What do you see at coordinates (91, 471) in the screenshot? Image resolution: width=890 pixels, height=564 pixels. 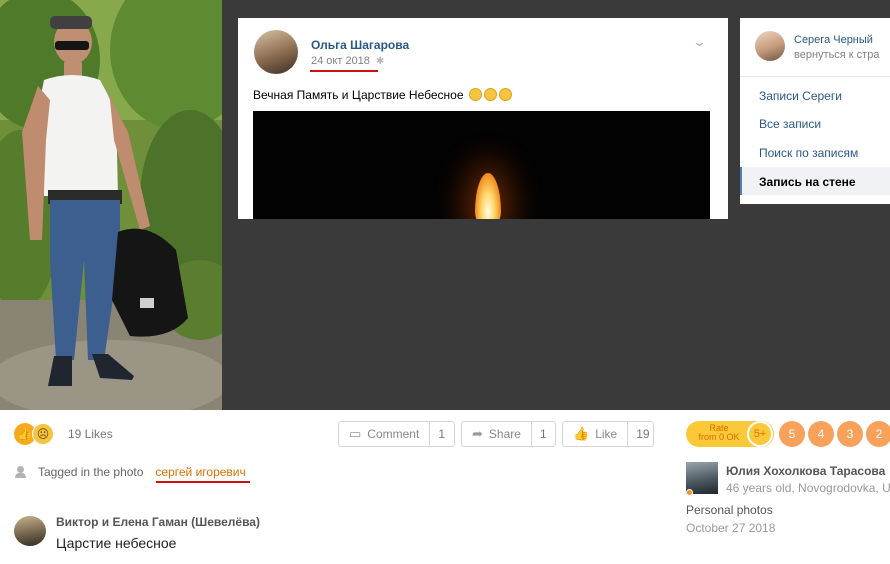 I see `tagged-label: Tagged in the photo` at bounding box center [91, 471].